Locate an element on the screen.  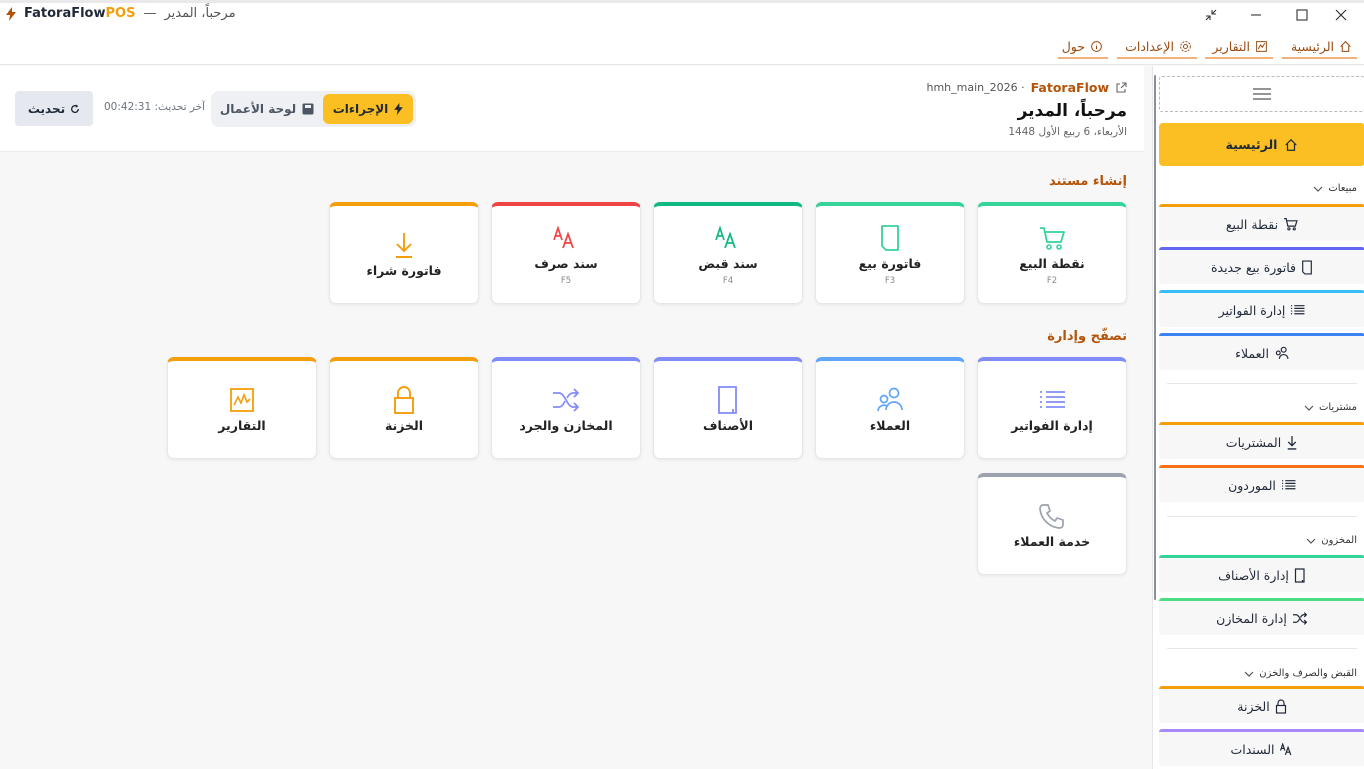
card-label: الأصناف is located at coordinates (728, 425).